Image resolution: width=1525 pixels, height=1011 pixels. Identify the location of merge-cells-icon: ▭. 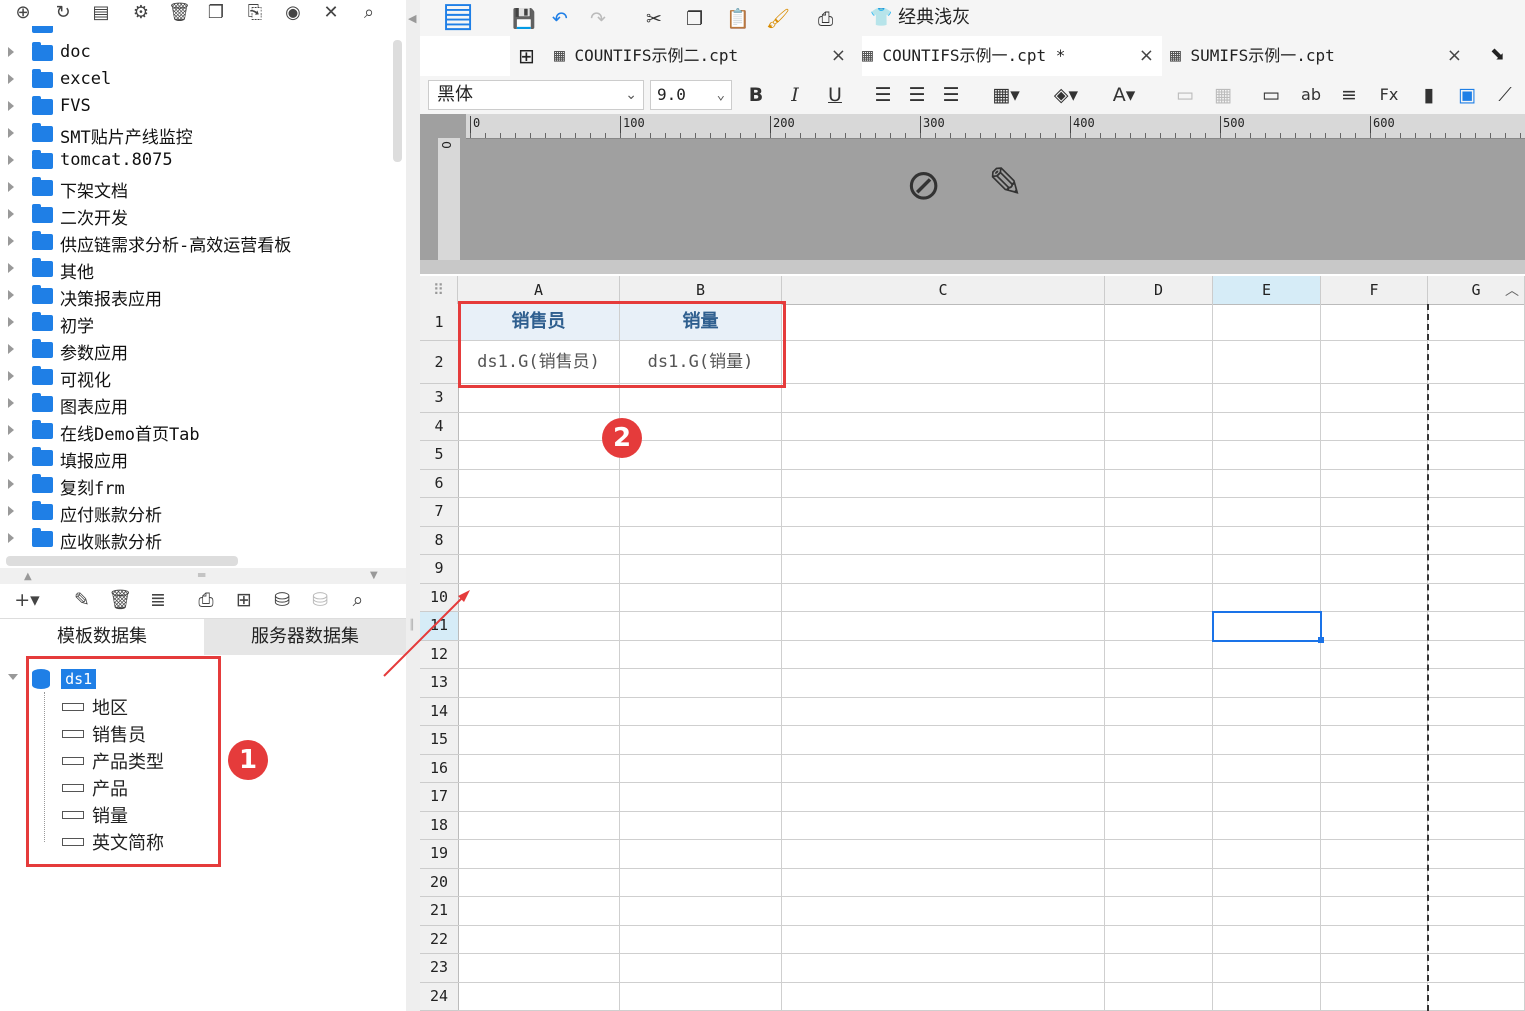
(1185, 95).